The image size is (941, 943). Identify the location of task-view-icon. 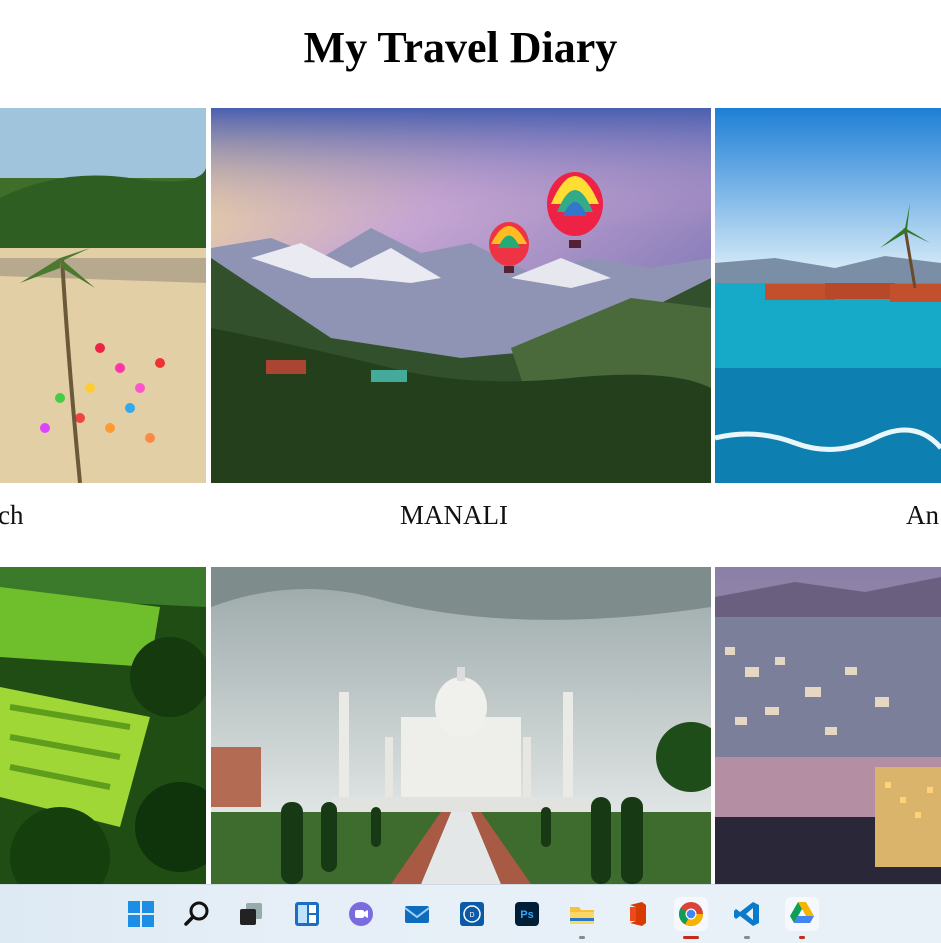
(251, 914).